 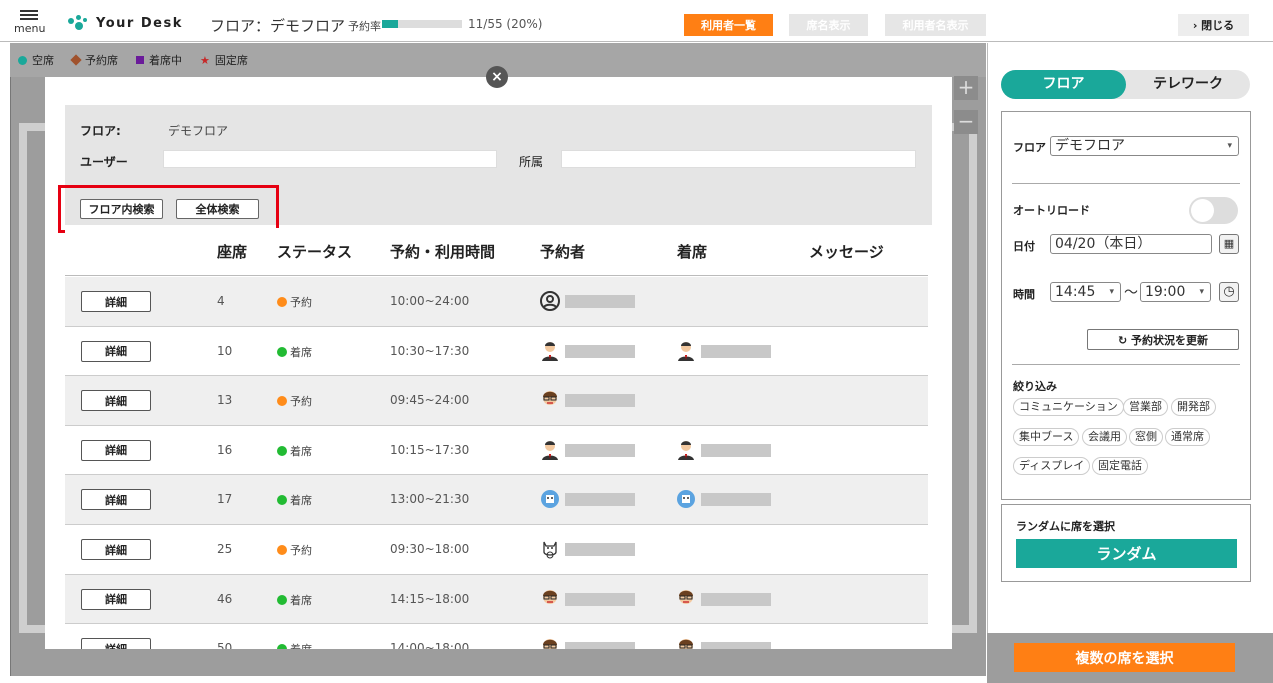 I want to click on time-range: 14:15~18:00, so click(x=430, y=598).